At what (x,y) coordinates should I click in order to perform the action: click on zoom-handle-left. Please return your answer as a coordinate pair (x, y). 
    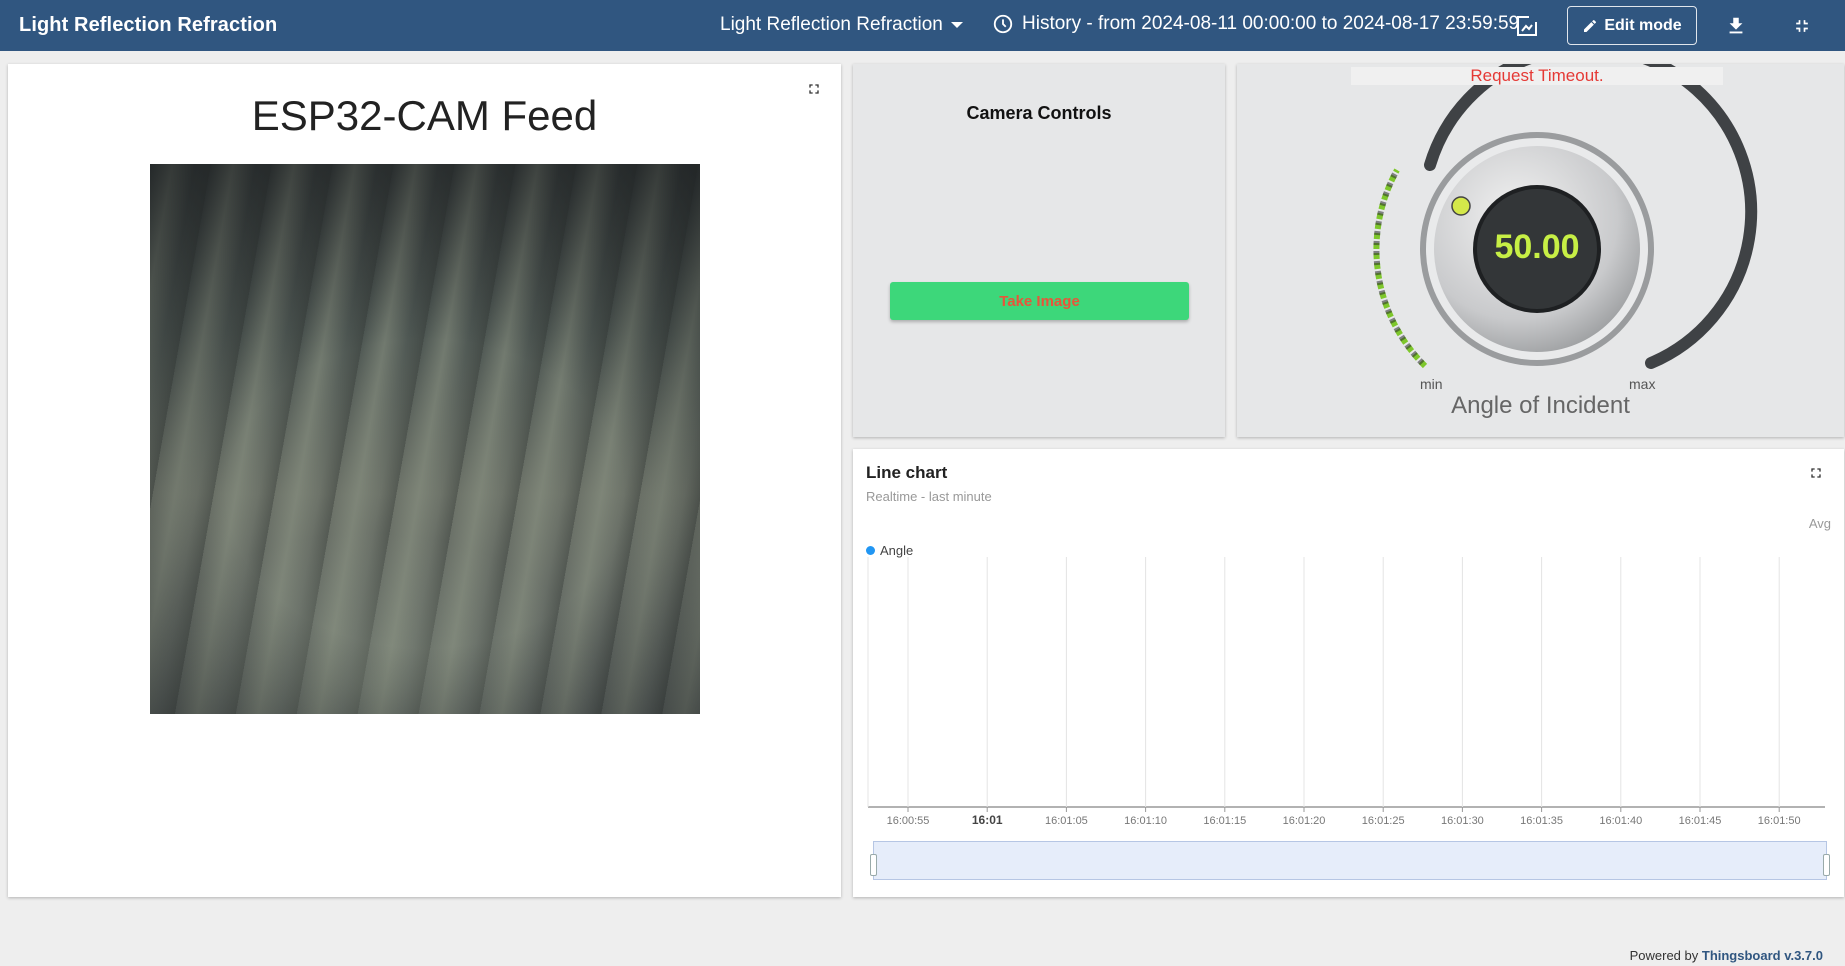
    Looking at the image, I should click on (873, 865).